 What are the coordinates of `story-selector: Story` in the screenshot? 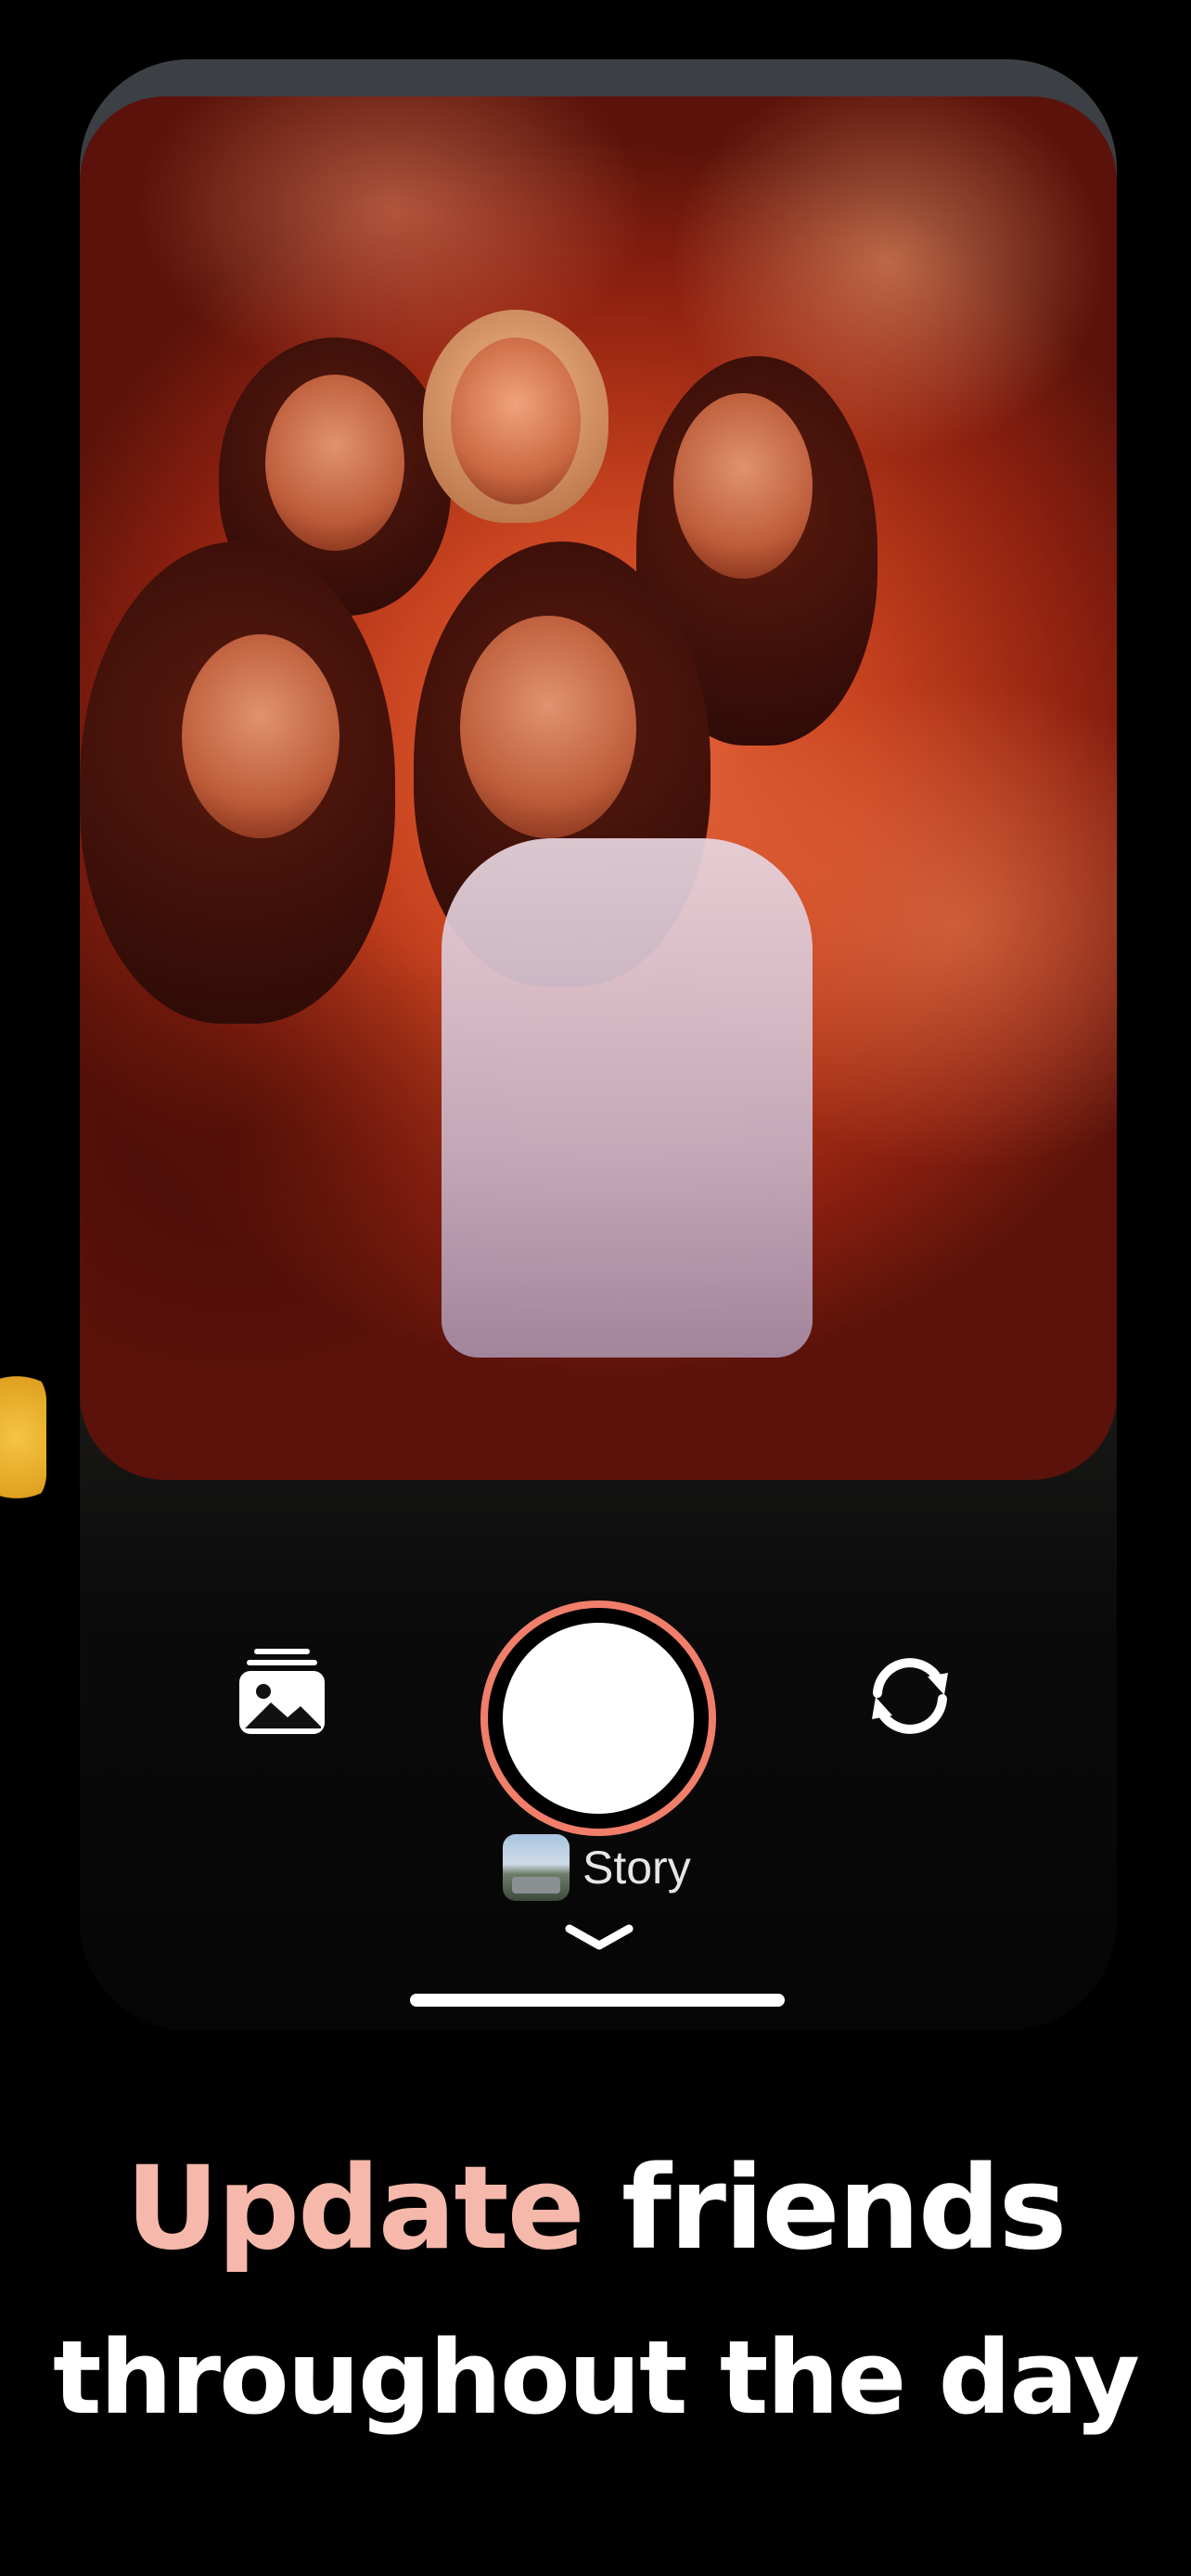 It's located at (597, 1867).